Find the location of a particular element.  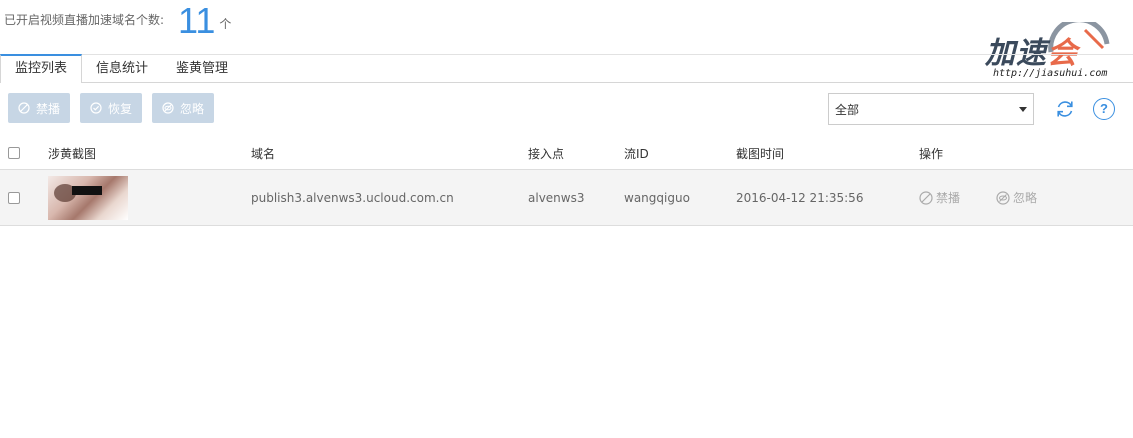

row-ignore-label: 忽略 is located at coordinates (1025, 198).